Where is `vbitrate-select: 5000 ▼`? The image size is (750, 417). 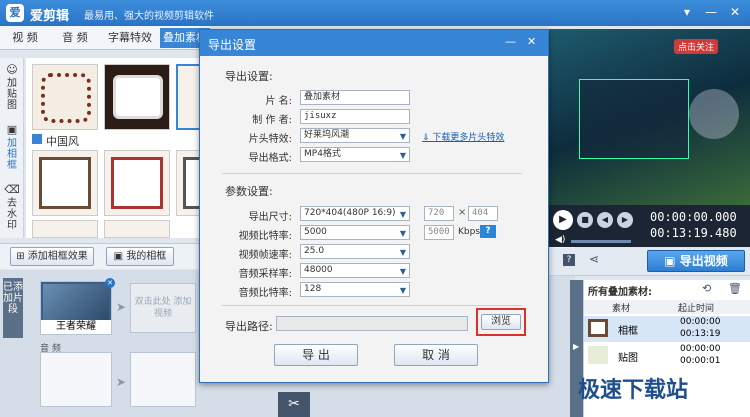
vbitrate-select: 5000 ▼ is located at coordinates (355, 232).